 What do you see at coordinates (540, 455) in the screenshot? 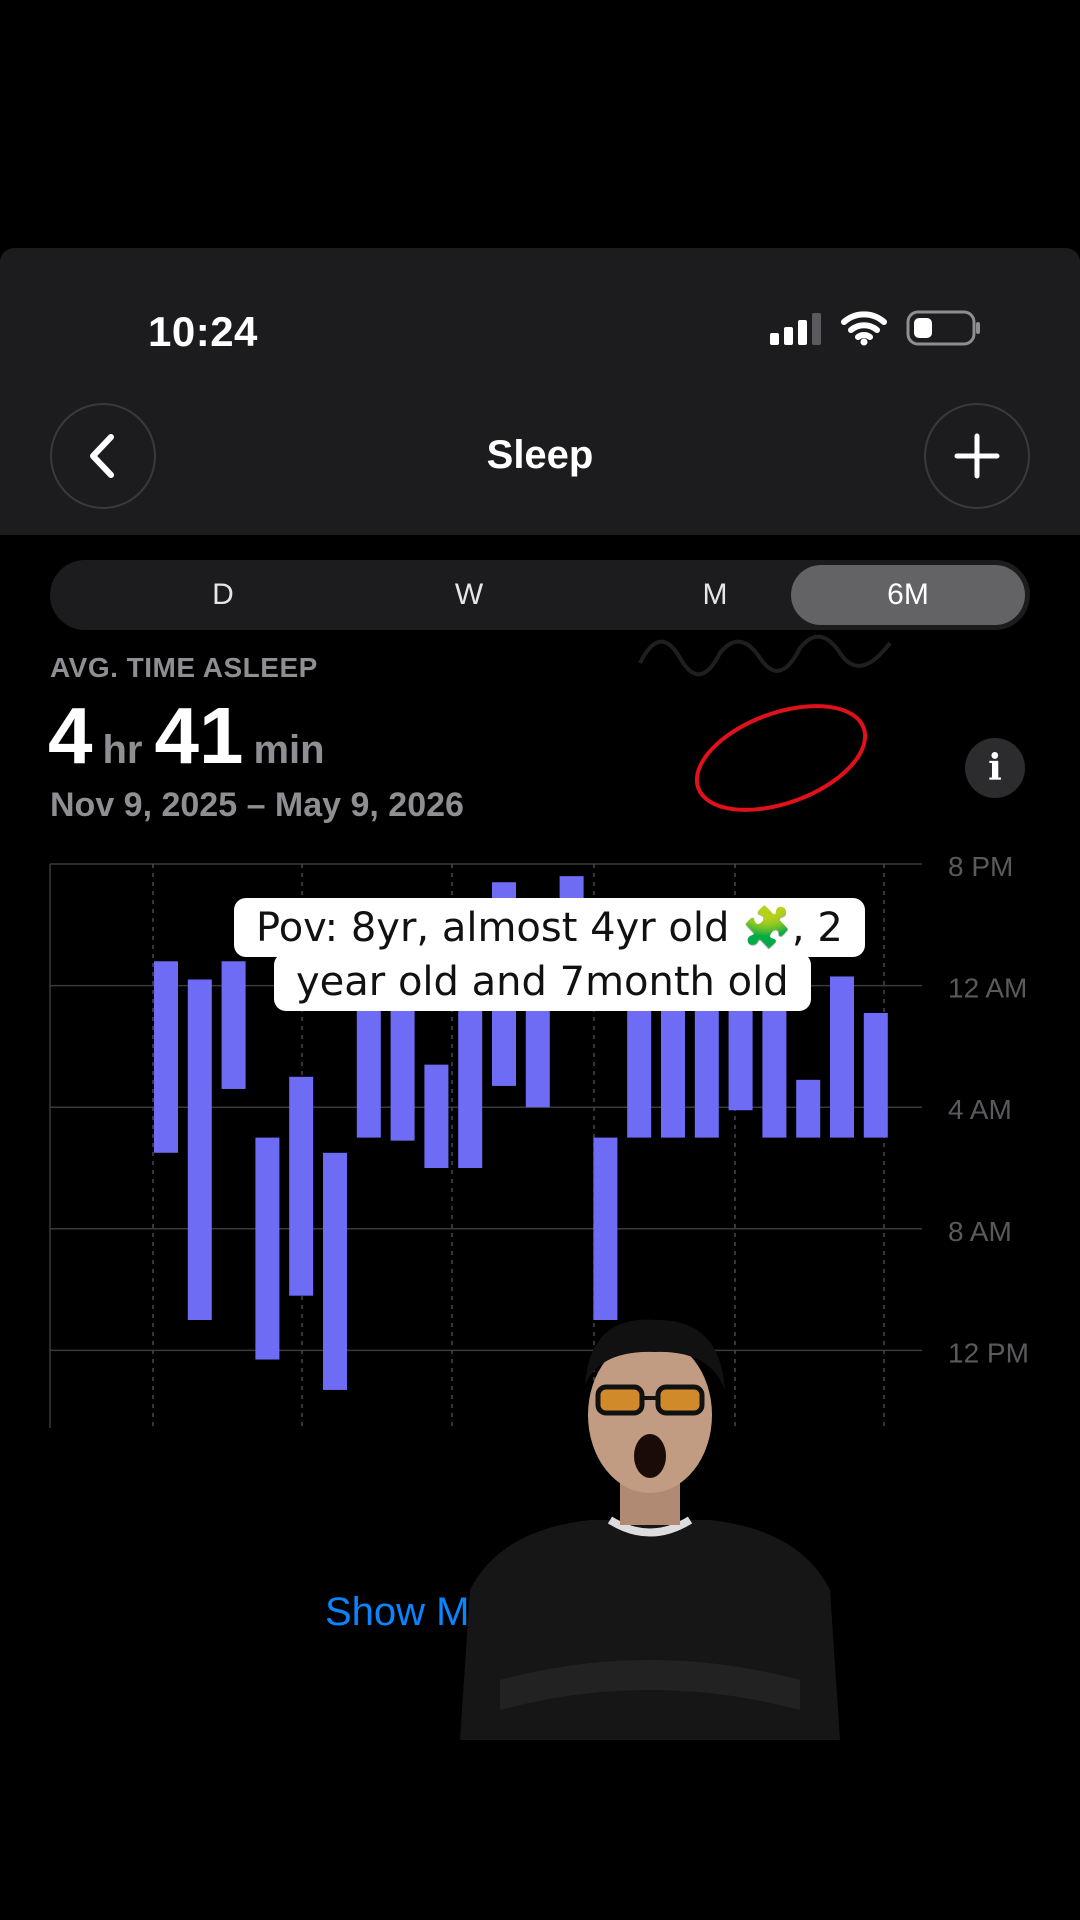
I see `page-title: Sleep` at bounding box center [540, 455].